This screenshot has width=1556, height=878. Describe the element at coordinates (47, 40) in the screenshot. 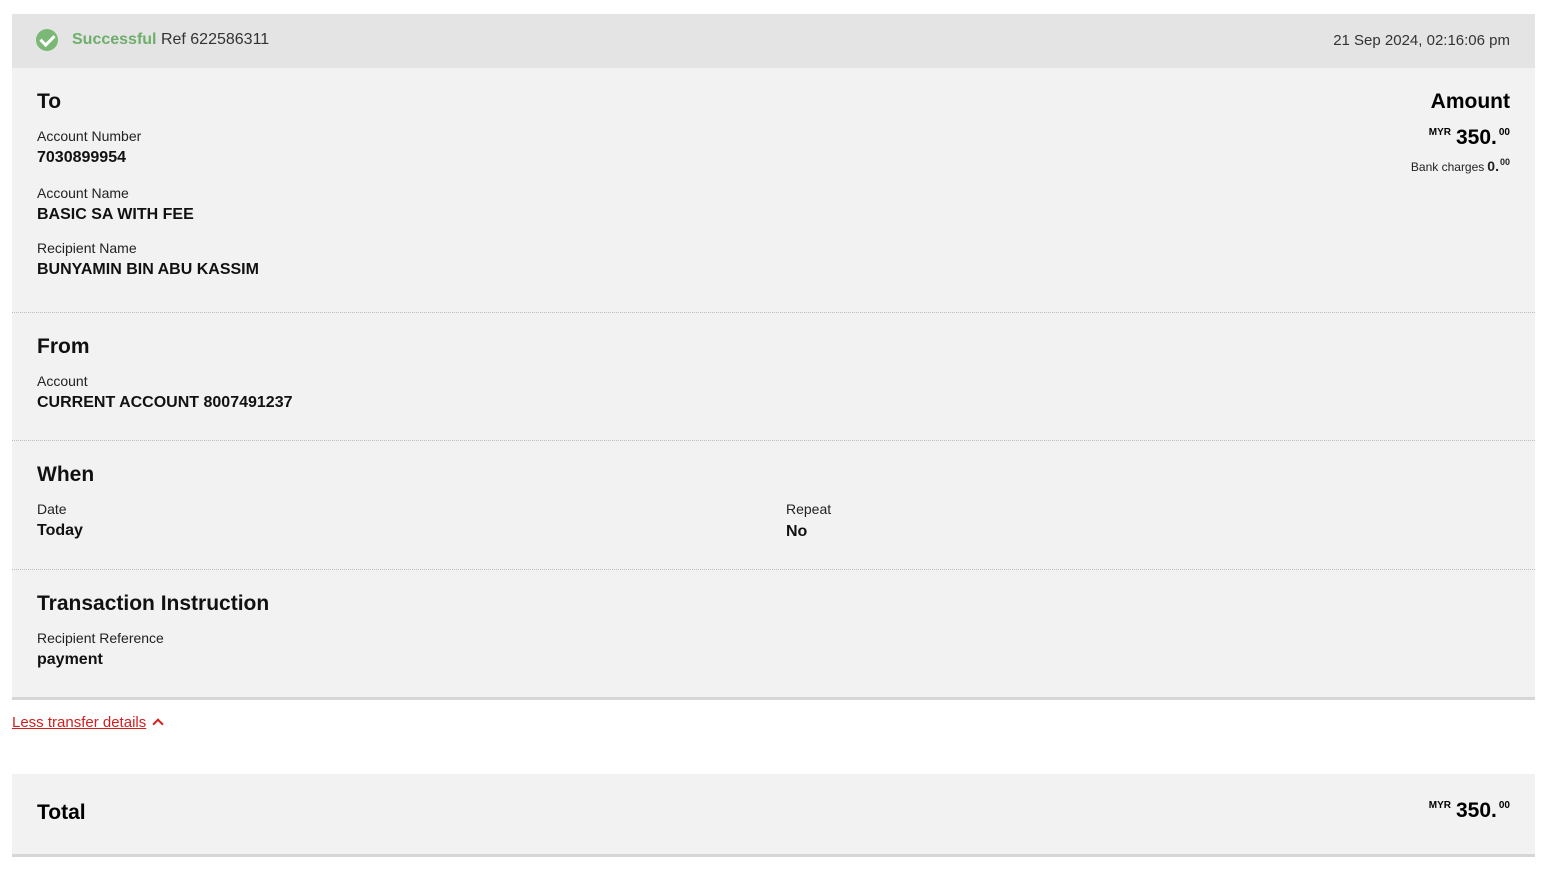

I see `check-circle-icon` at that location.